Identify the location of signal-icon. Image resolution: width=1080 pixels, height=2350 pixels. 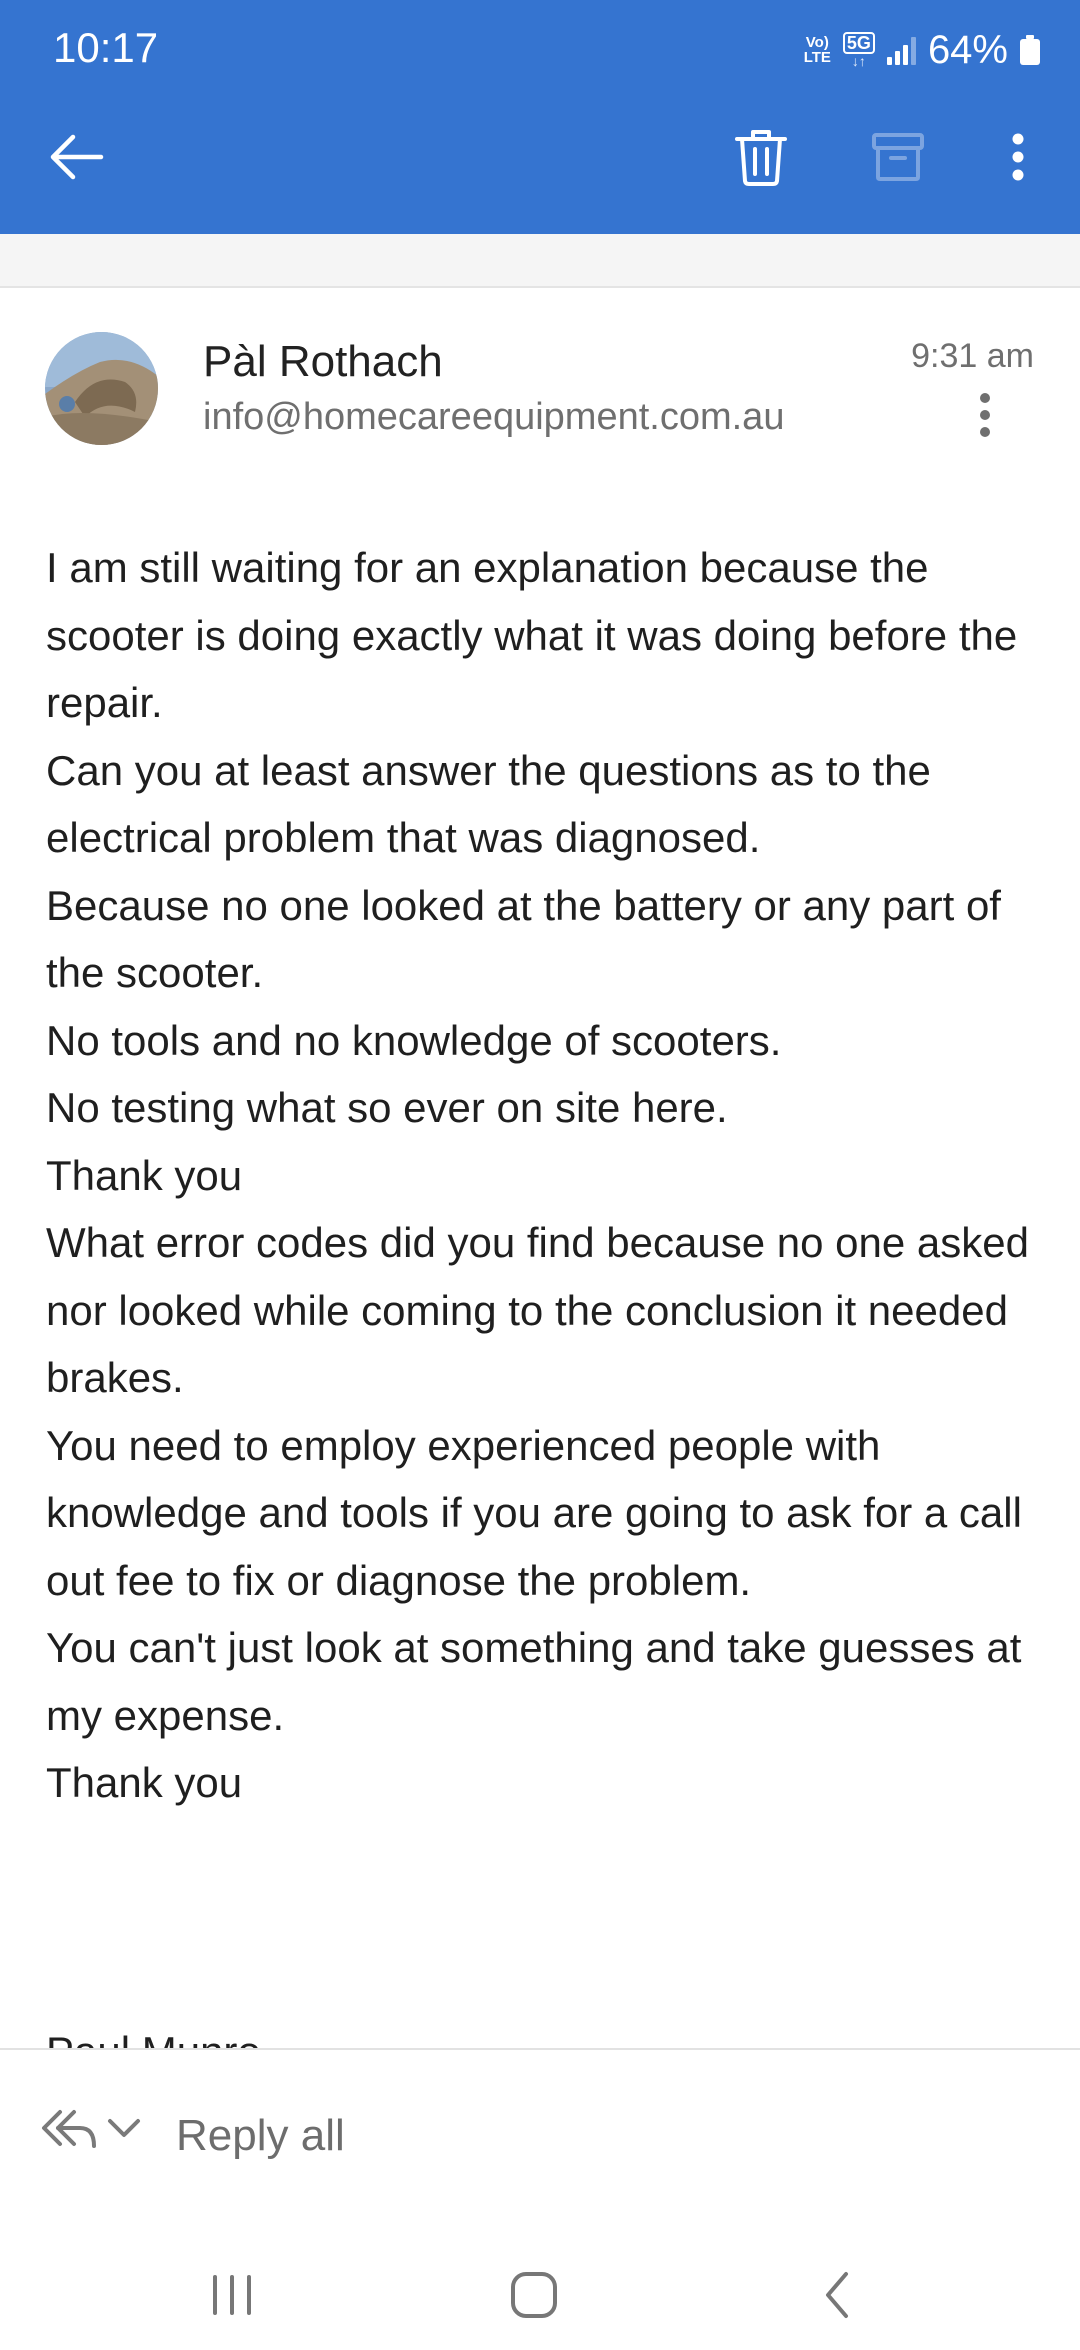
(901, 50).